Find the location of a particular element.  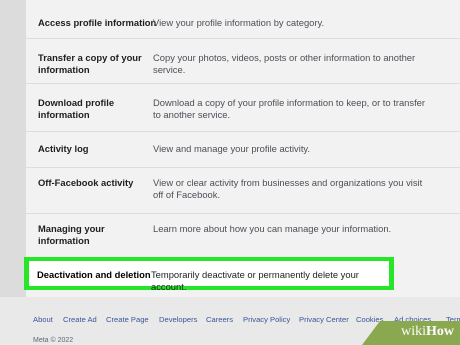

wikihow-logo: wikiHow is located at coordinates (427, 332).